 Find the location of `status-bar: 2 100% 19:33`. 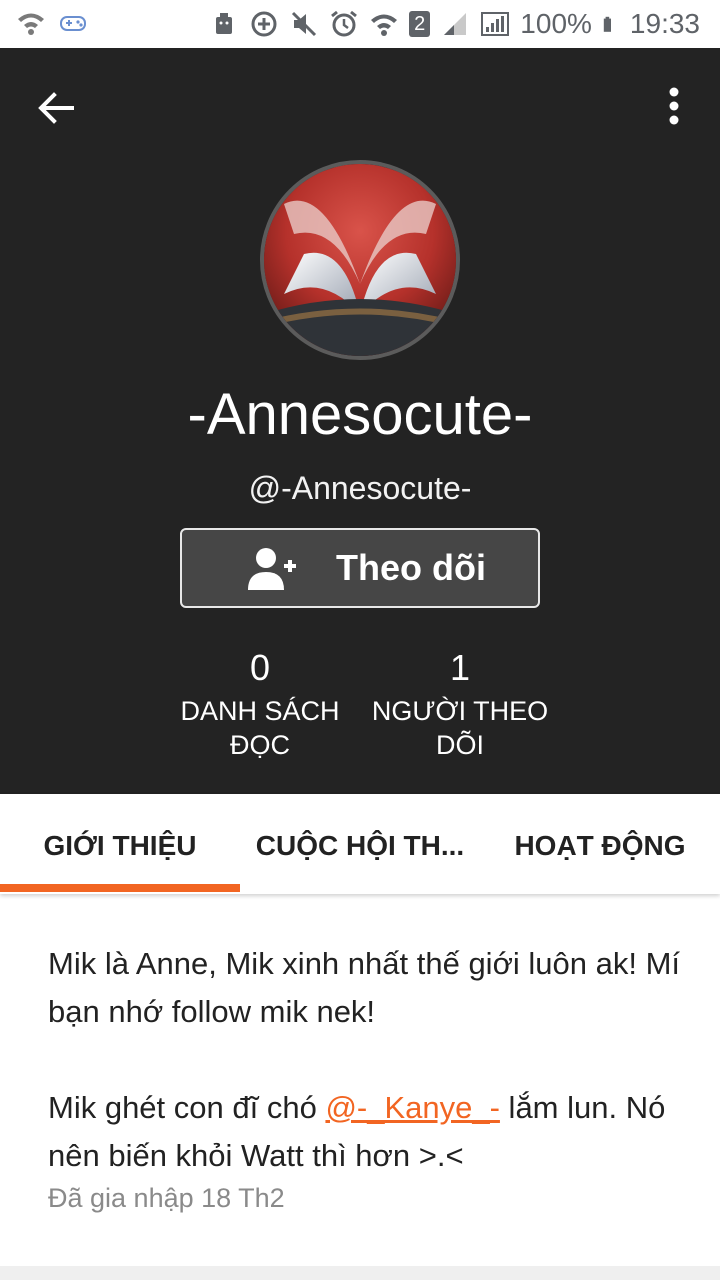

status-bar: 2 100% 19:33 is located at coordinates (360, 24).